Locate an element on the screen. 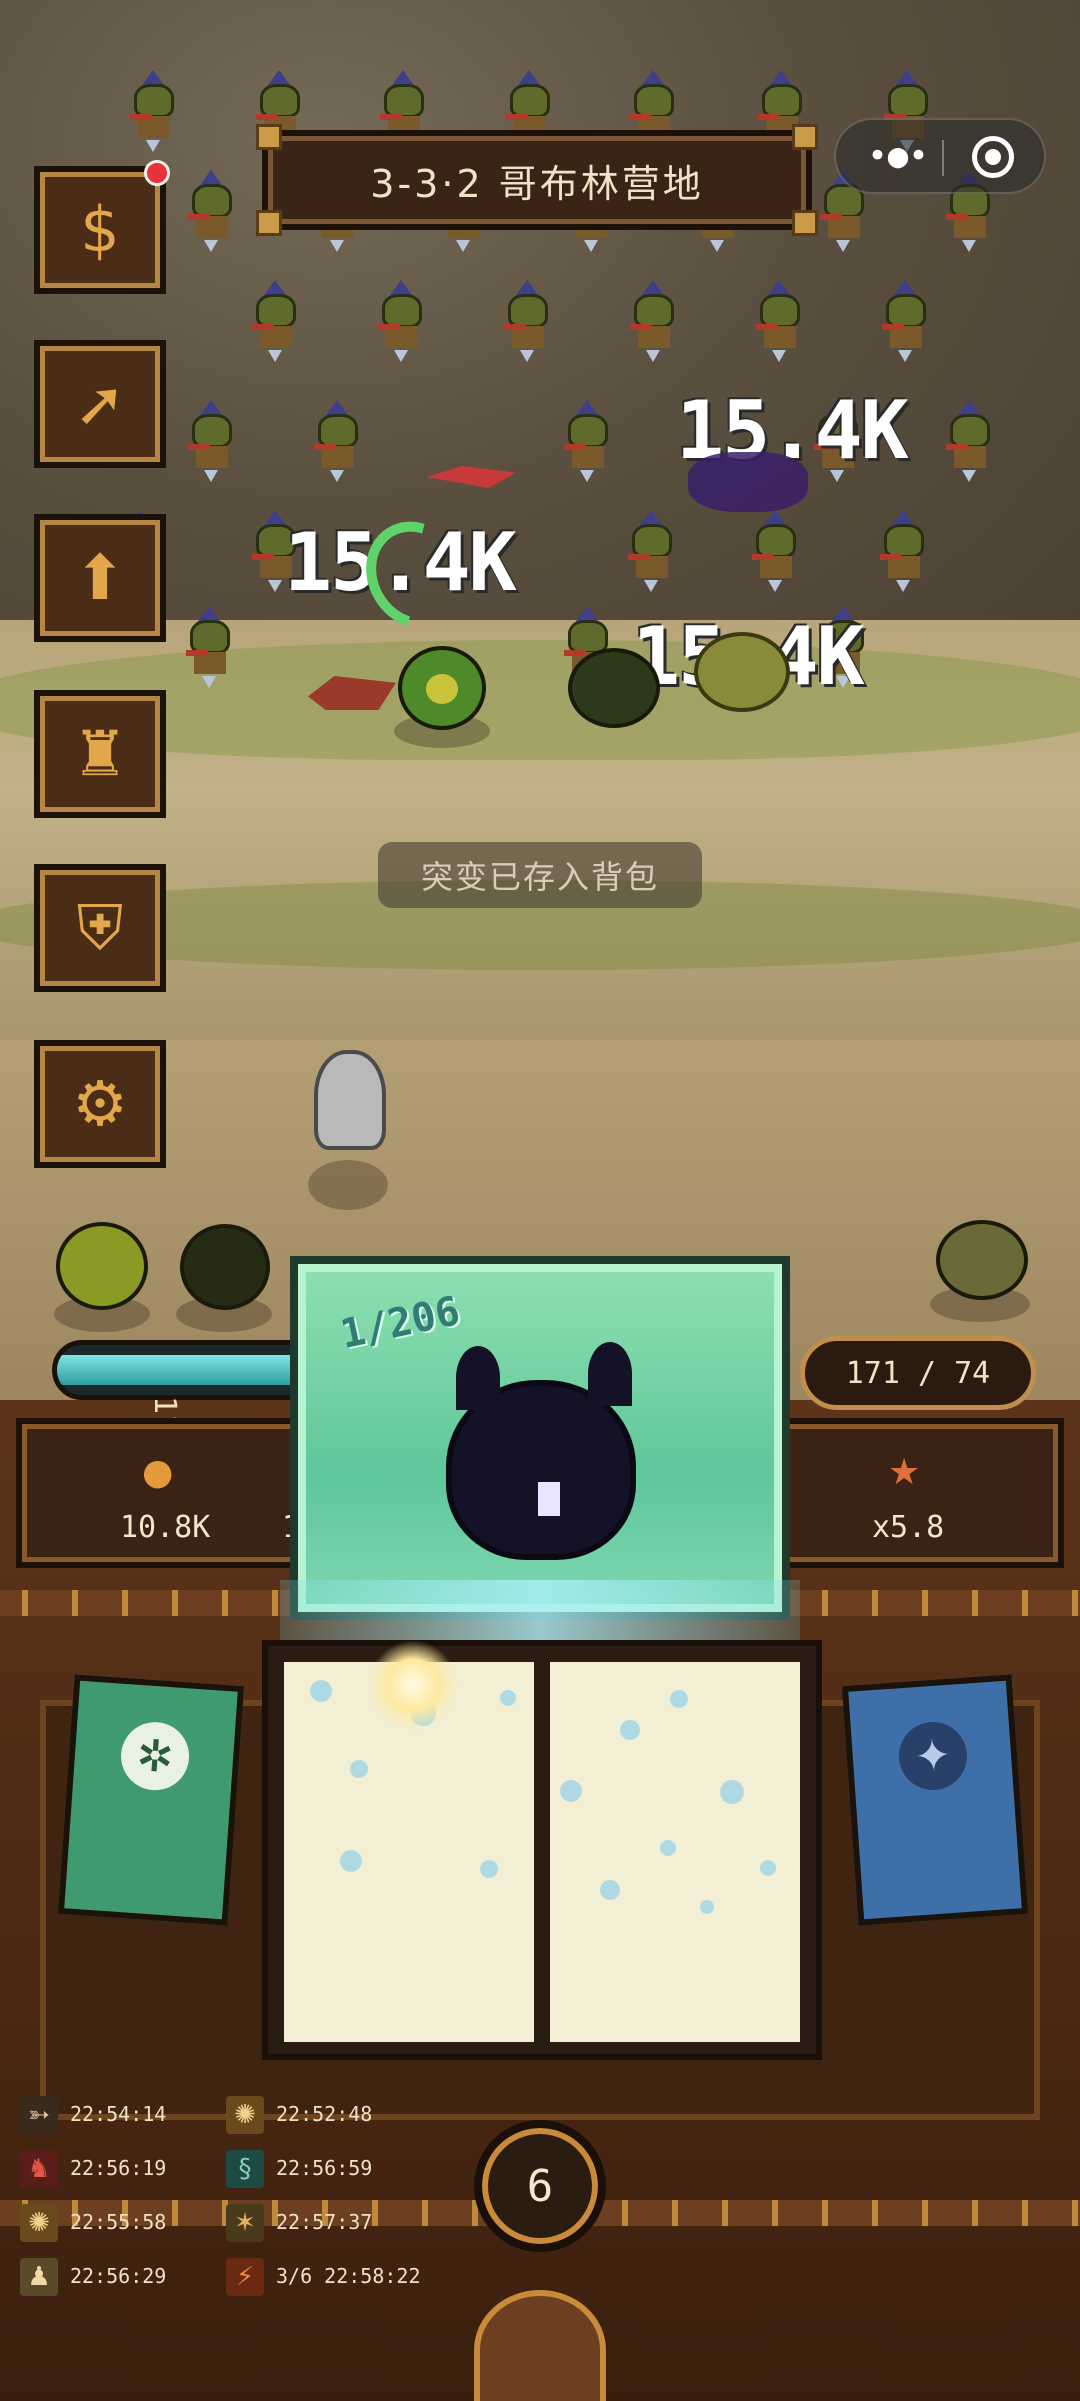 This screenshot has height=2401, width=1080. more-options-icon: •●• is located at coordinates (898, 156).